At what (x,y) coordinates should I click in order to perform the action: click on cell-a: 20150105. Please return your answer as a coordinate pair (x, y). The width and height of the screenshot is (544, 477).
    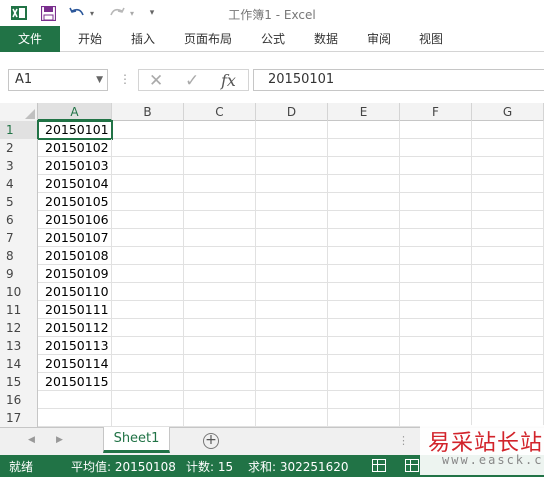
    Looking at the image, I should click on (75, 202).